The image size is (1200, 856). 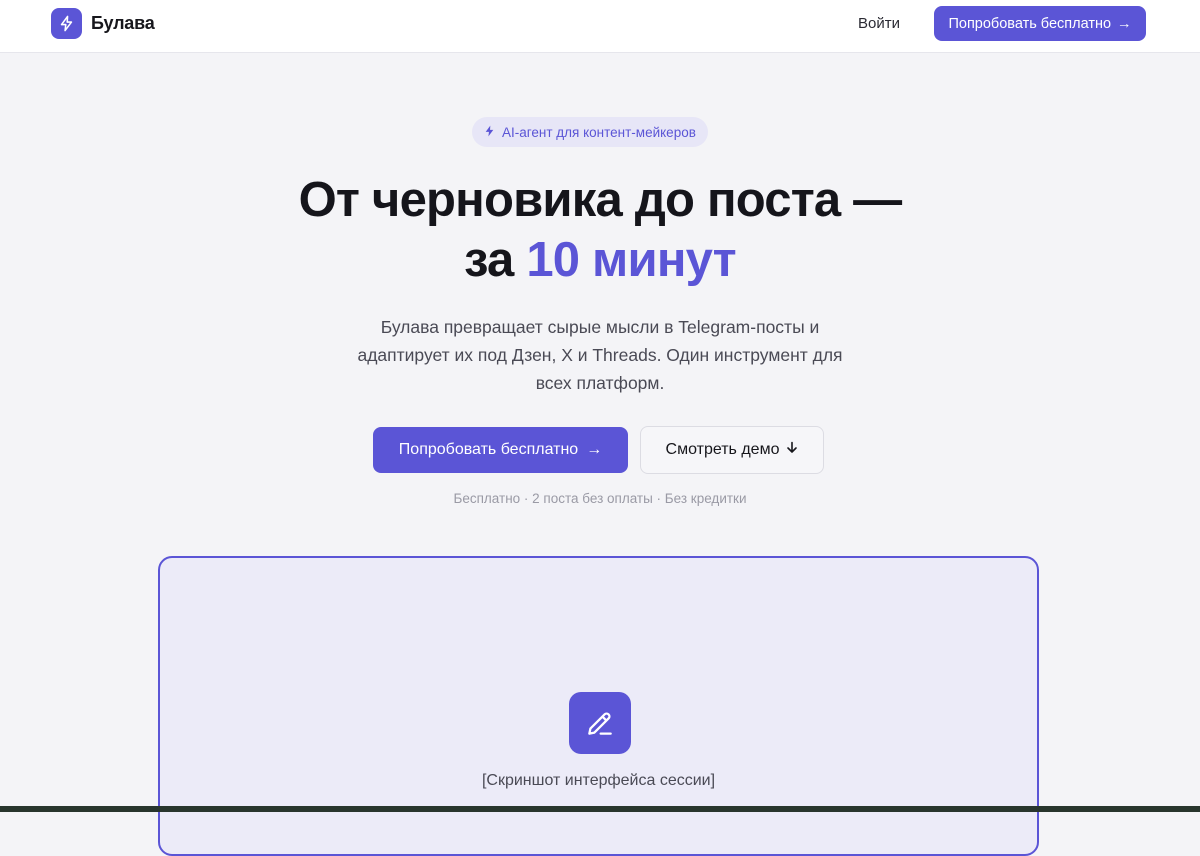 What do you see at coordinates (879, 23) in the screenshot?
I see `login-link: Войти` at bounding box center [879, 23].